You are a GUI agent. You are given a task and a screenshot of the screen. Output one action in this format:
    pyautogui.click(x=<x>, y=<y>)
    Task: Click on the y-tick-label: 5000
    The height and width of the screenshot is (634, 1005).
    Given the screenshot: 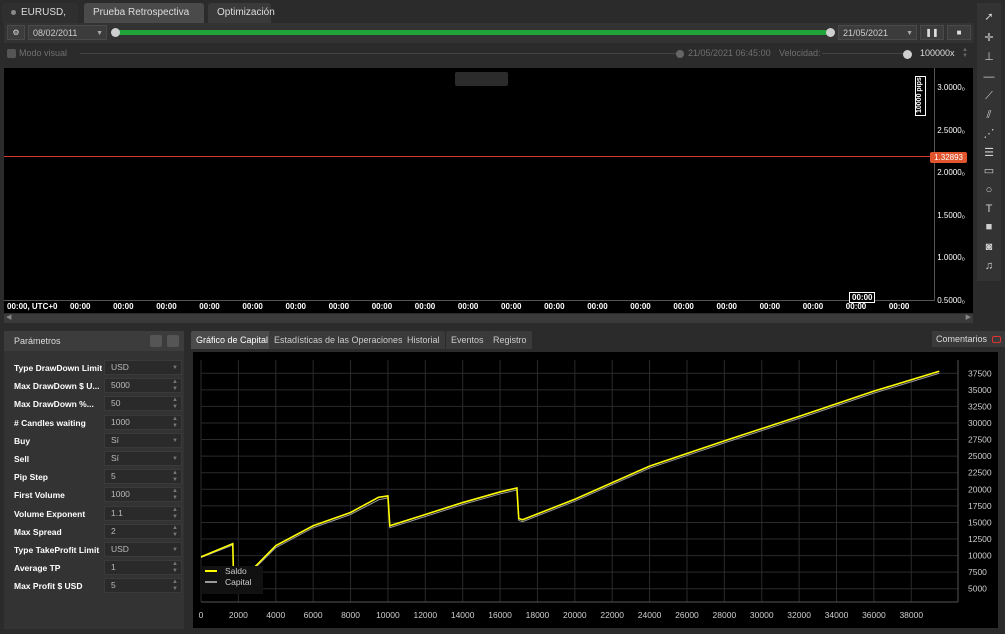 What is the action you would take?
    pyautogui.click(x=977, y=589)
    